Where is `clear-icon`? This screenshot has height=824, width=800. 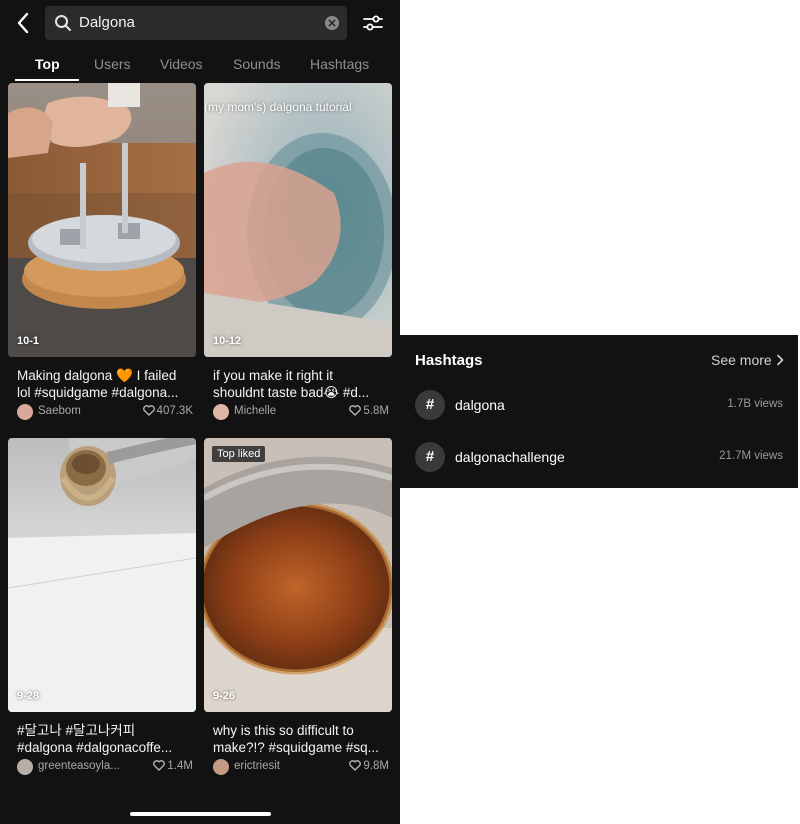
clear-icon is located at coordinates (332, 23).